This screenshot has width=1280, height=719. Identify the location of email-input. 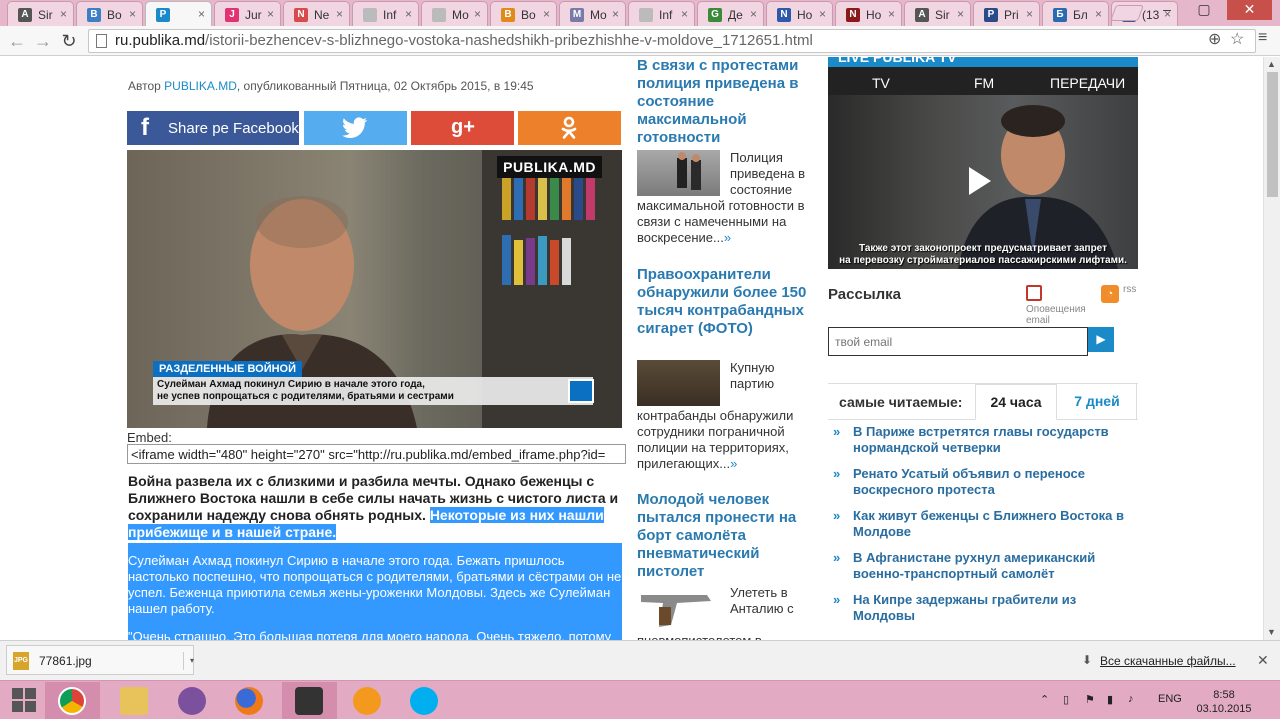
(958, 341).